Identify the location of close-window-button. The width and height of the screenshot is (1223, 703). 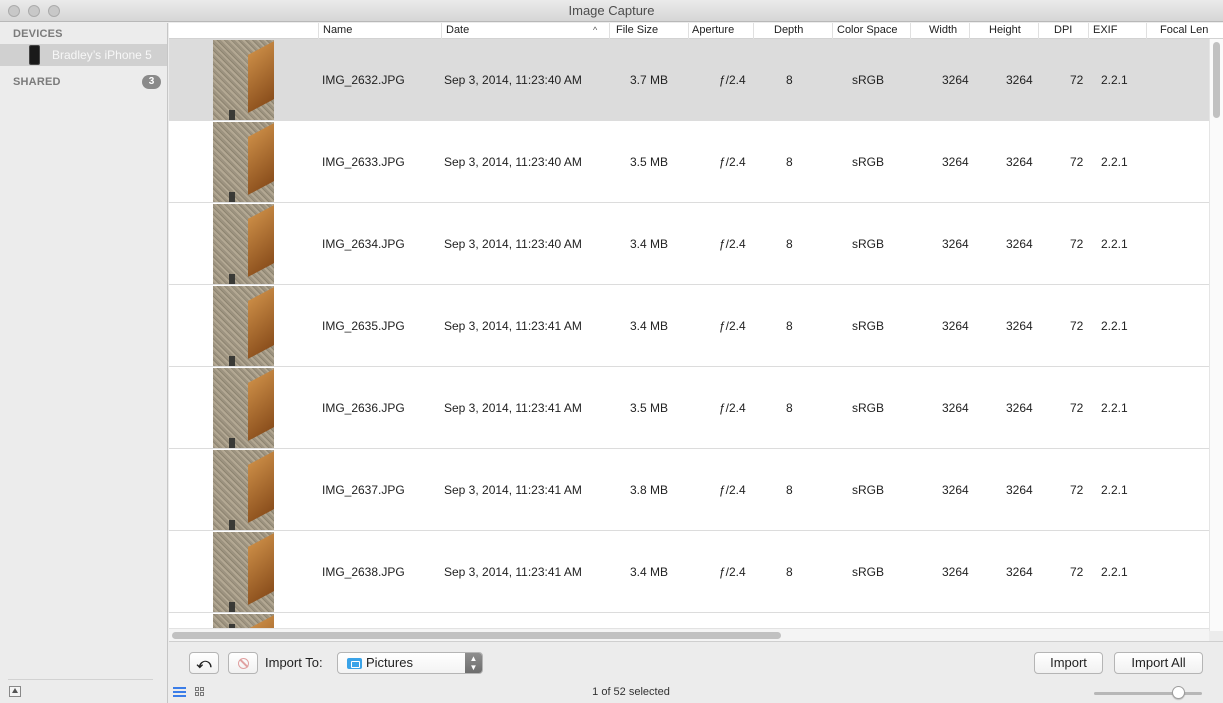
(14, 11).